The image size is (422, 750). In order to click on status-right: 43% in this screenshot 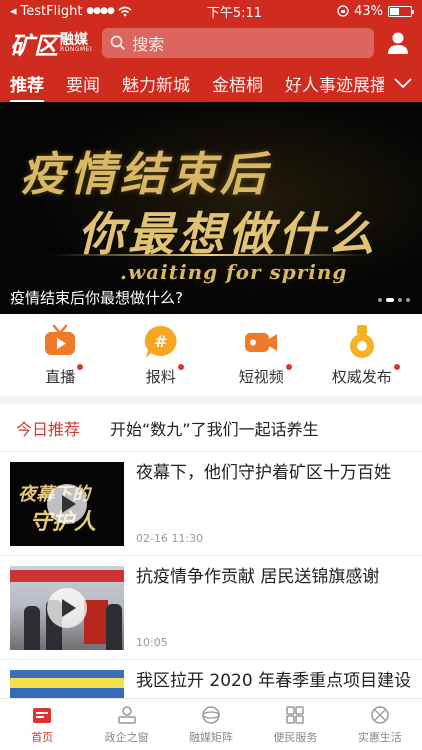, I will do `click(375, 11)`.